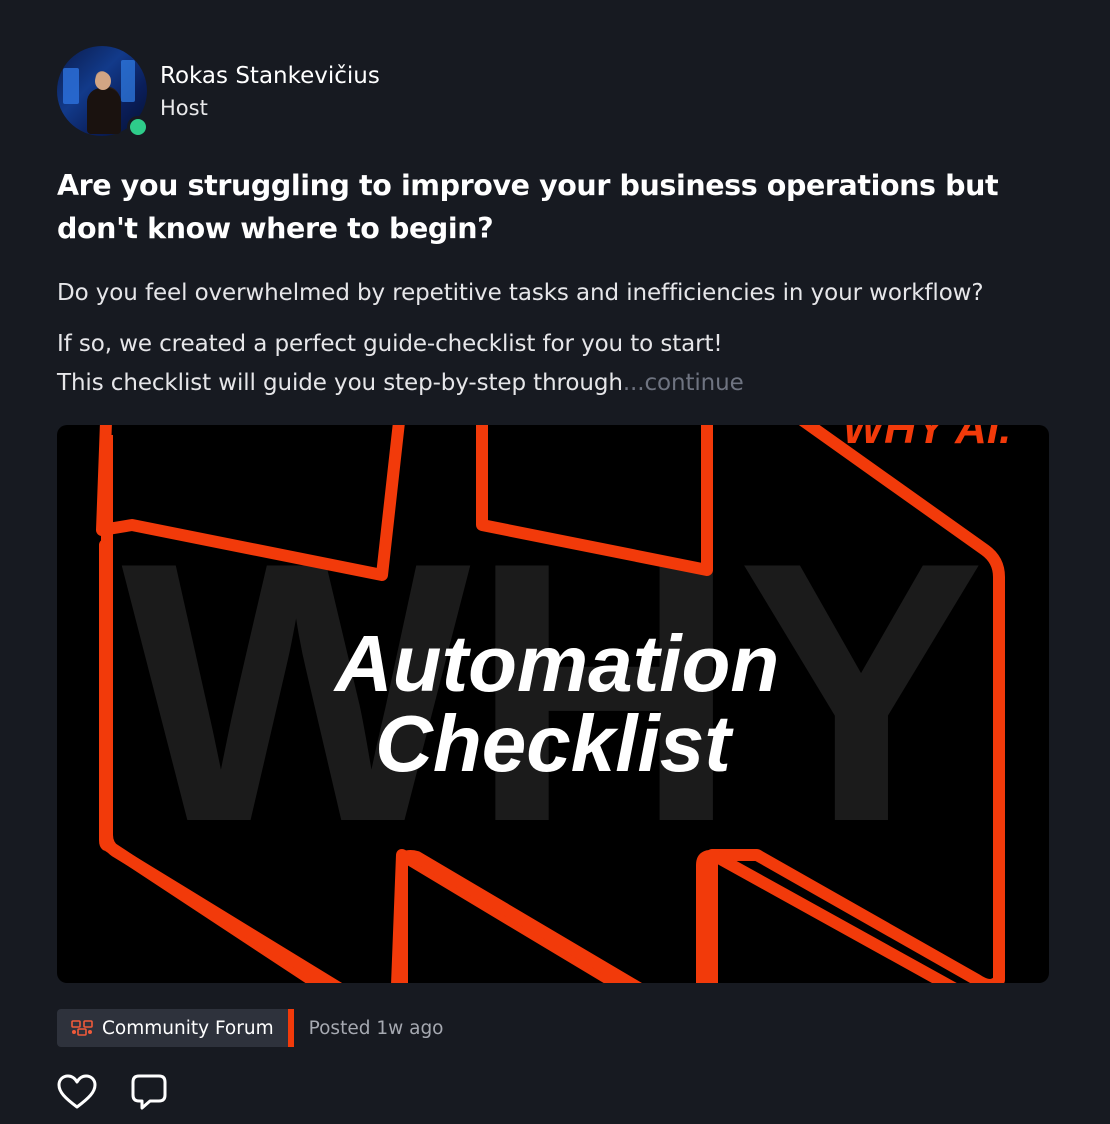 The image size is (1110, 1124). Describe the element at coordinates (554, 743) in the screenshot. I see `banner-heading-line2: Checklist` at that location.